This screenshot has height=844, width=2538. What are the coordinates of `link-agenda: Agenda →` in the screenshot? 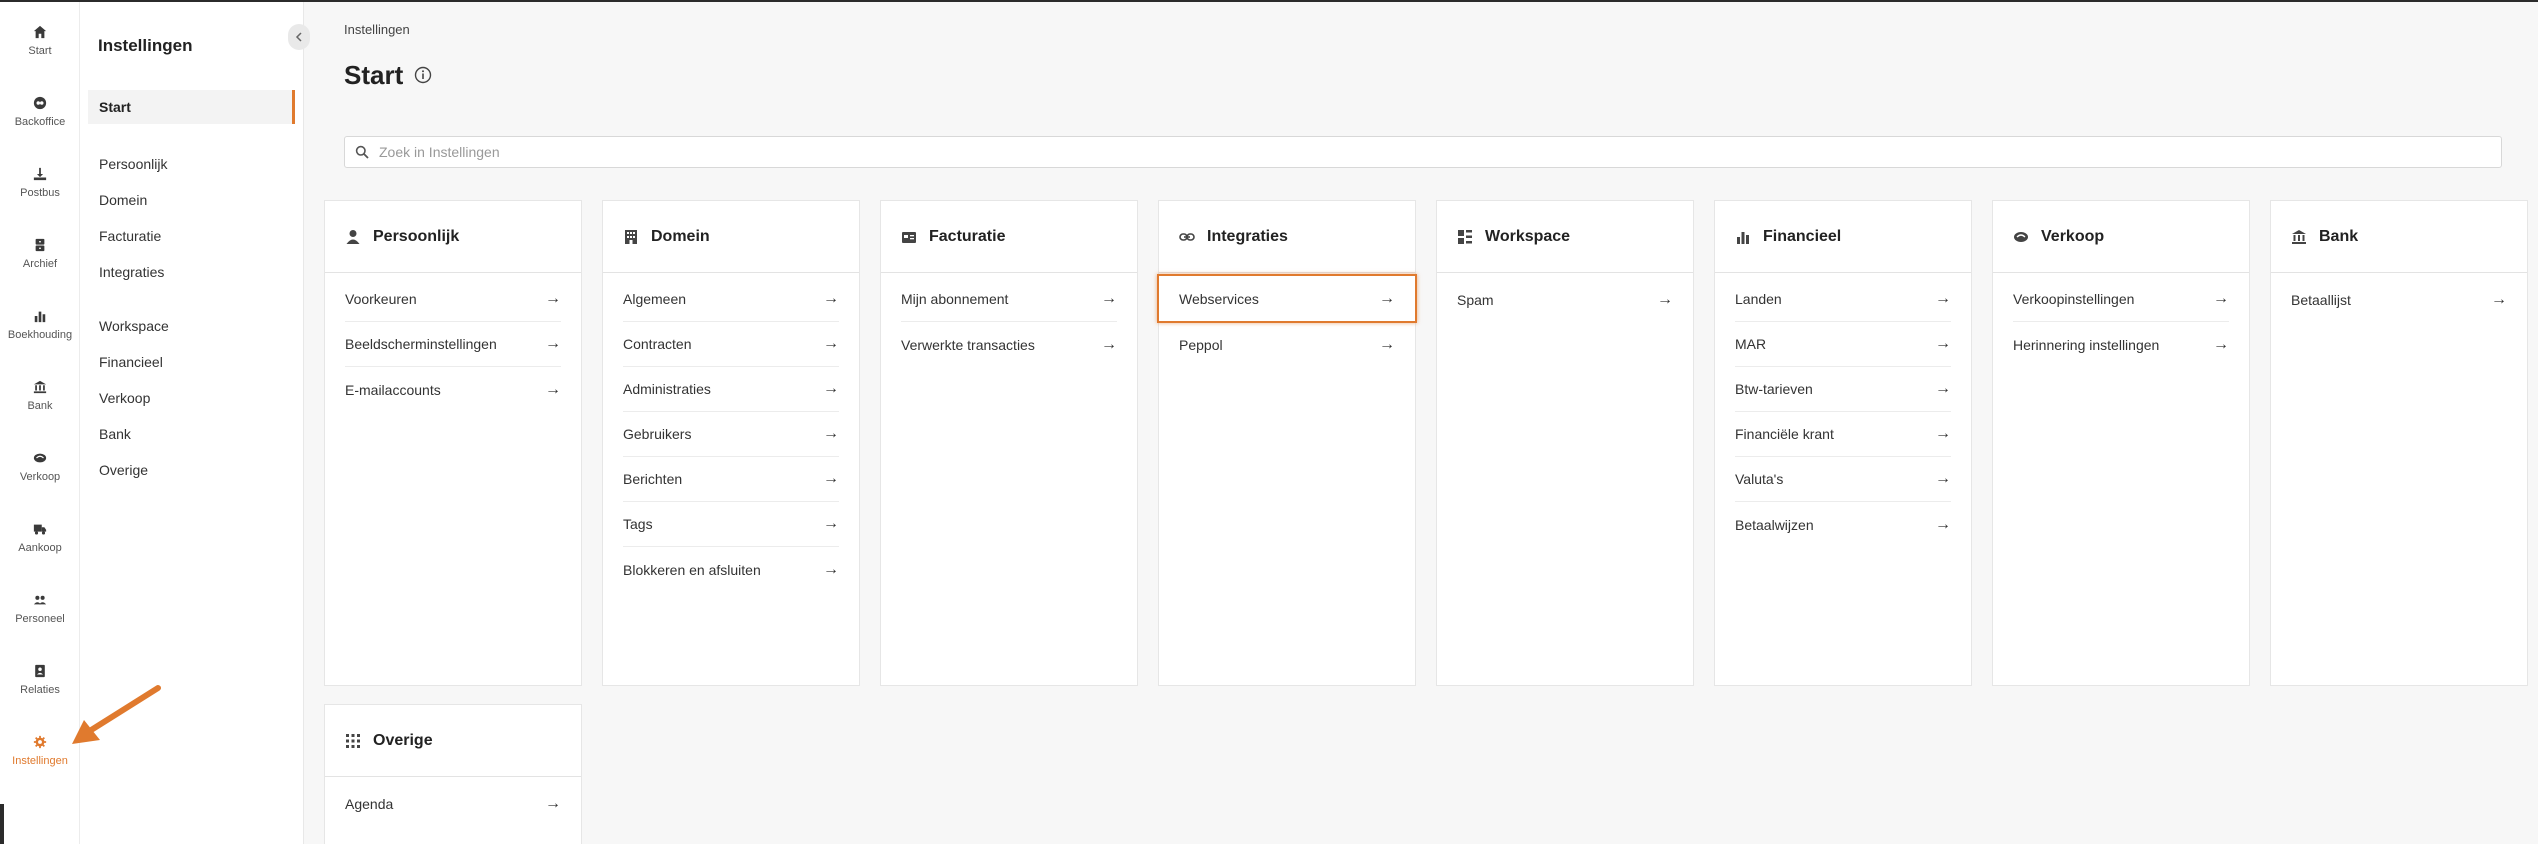 It's located at (453, 803).